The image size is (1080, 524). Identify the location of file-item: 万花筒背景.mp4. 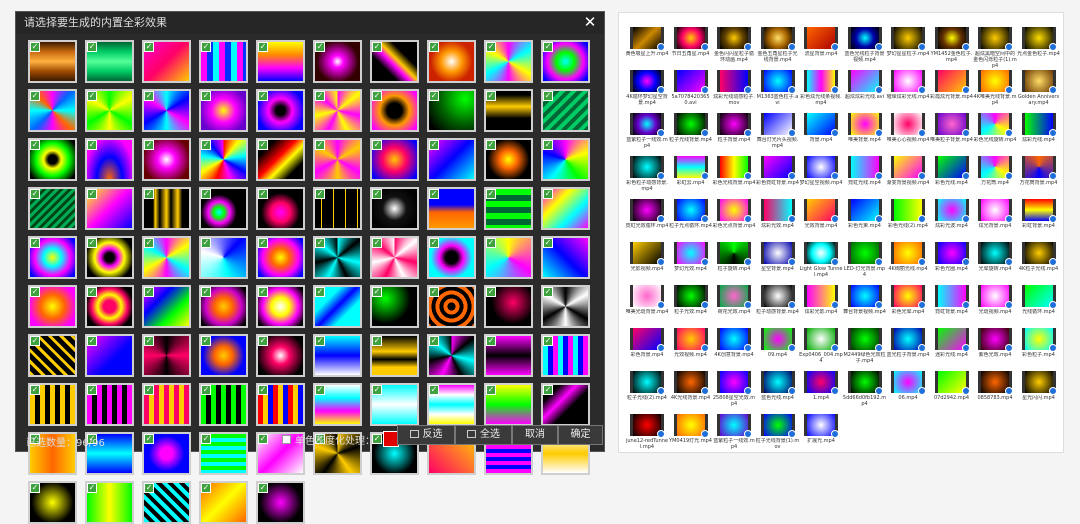
(1039, 177).